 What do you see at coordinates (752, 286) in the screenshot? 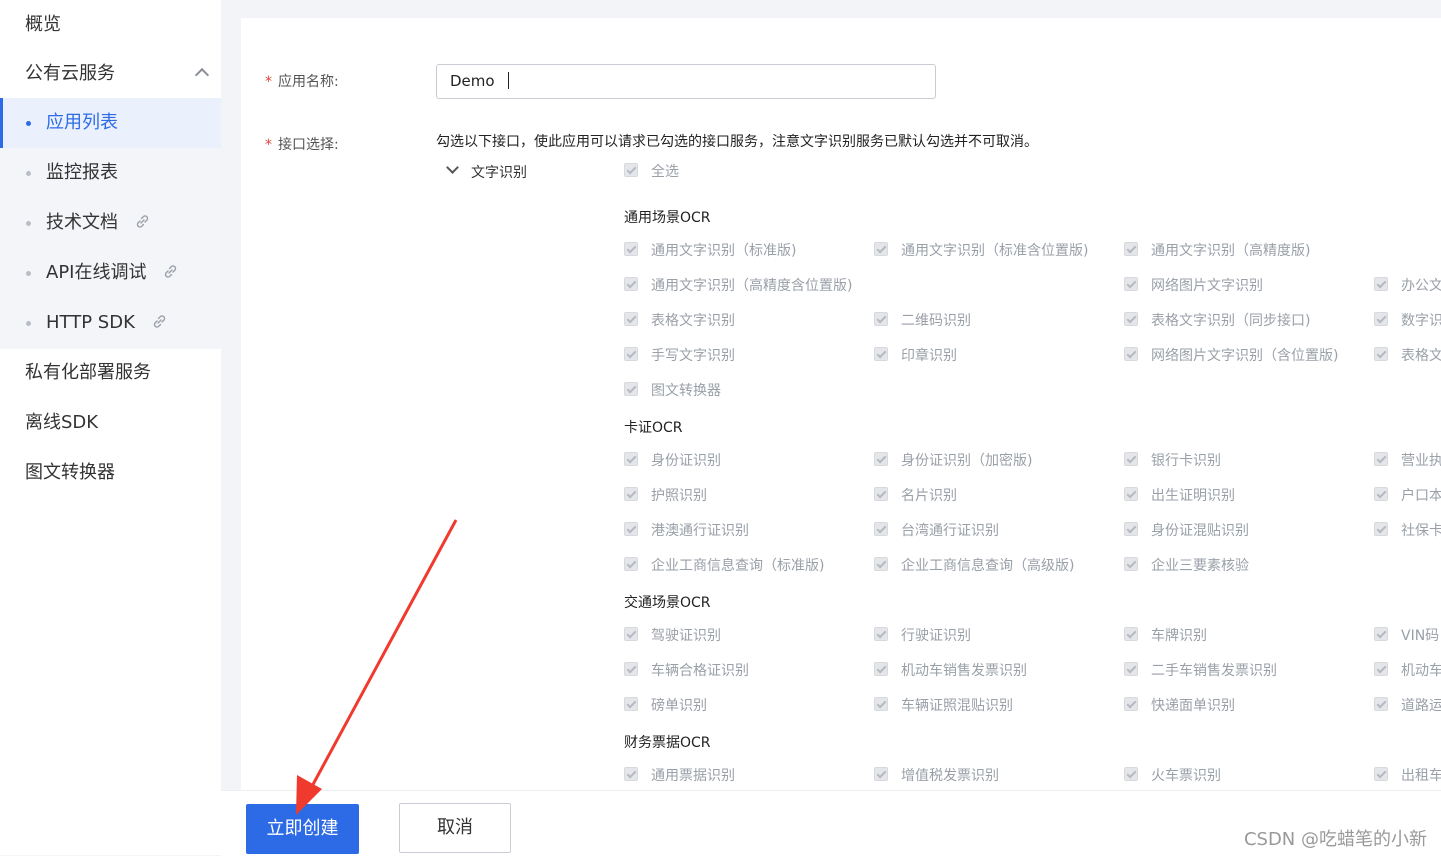
I see `api-checkbox-label: 通用文字识别（高精度含位置版)` at bounding box center [752, 286].